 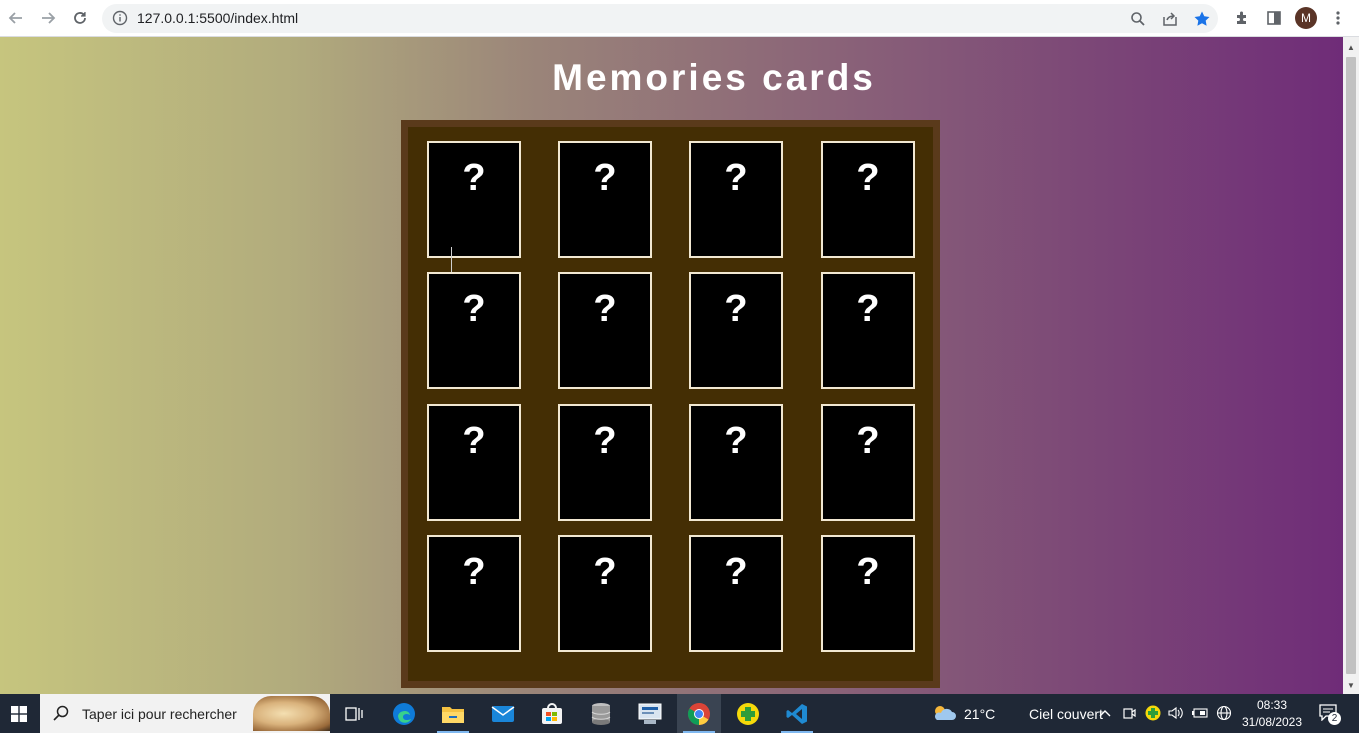 I want to click on taskbar-search: Taper ici pour rechercher, so click(x=185, y=713).